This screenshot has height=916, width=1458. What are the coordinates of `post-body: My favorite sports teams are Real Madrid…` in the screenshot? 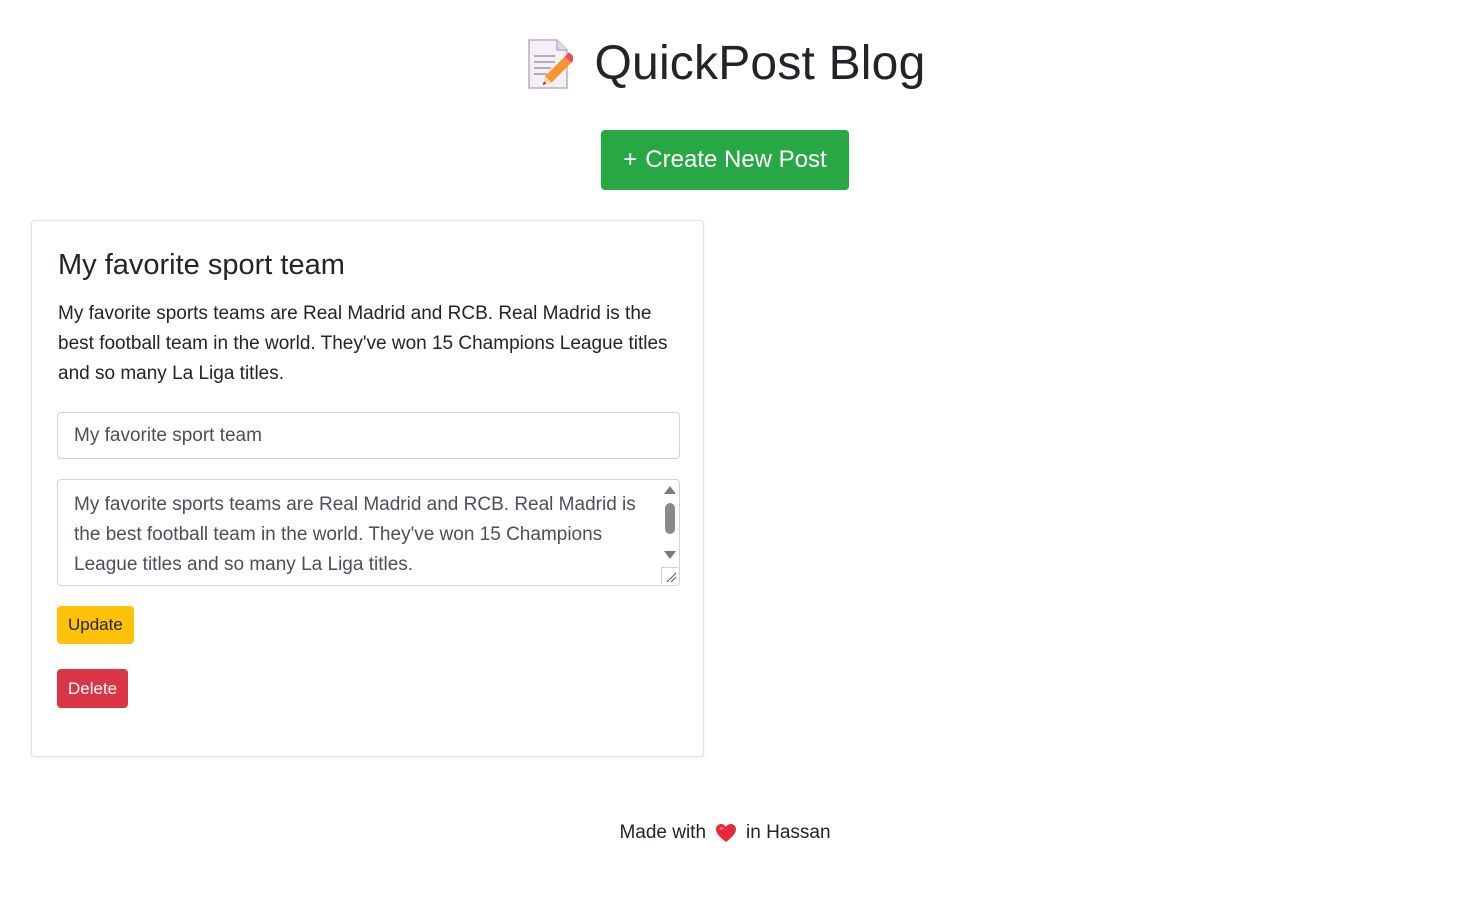 It's located at (363, 343).